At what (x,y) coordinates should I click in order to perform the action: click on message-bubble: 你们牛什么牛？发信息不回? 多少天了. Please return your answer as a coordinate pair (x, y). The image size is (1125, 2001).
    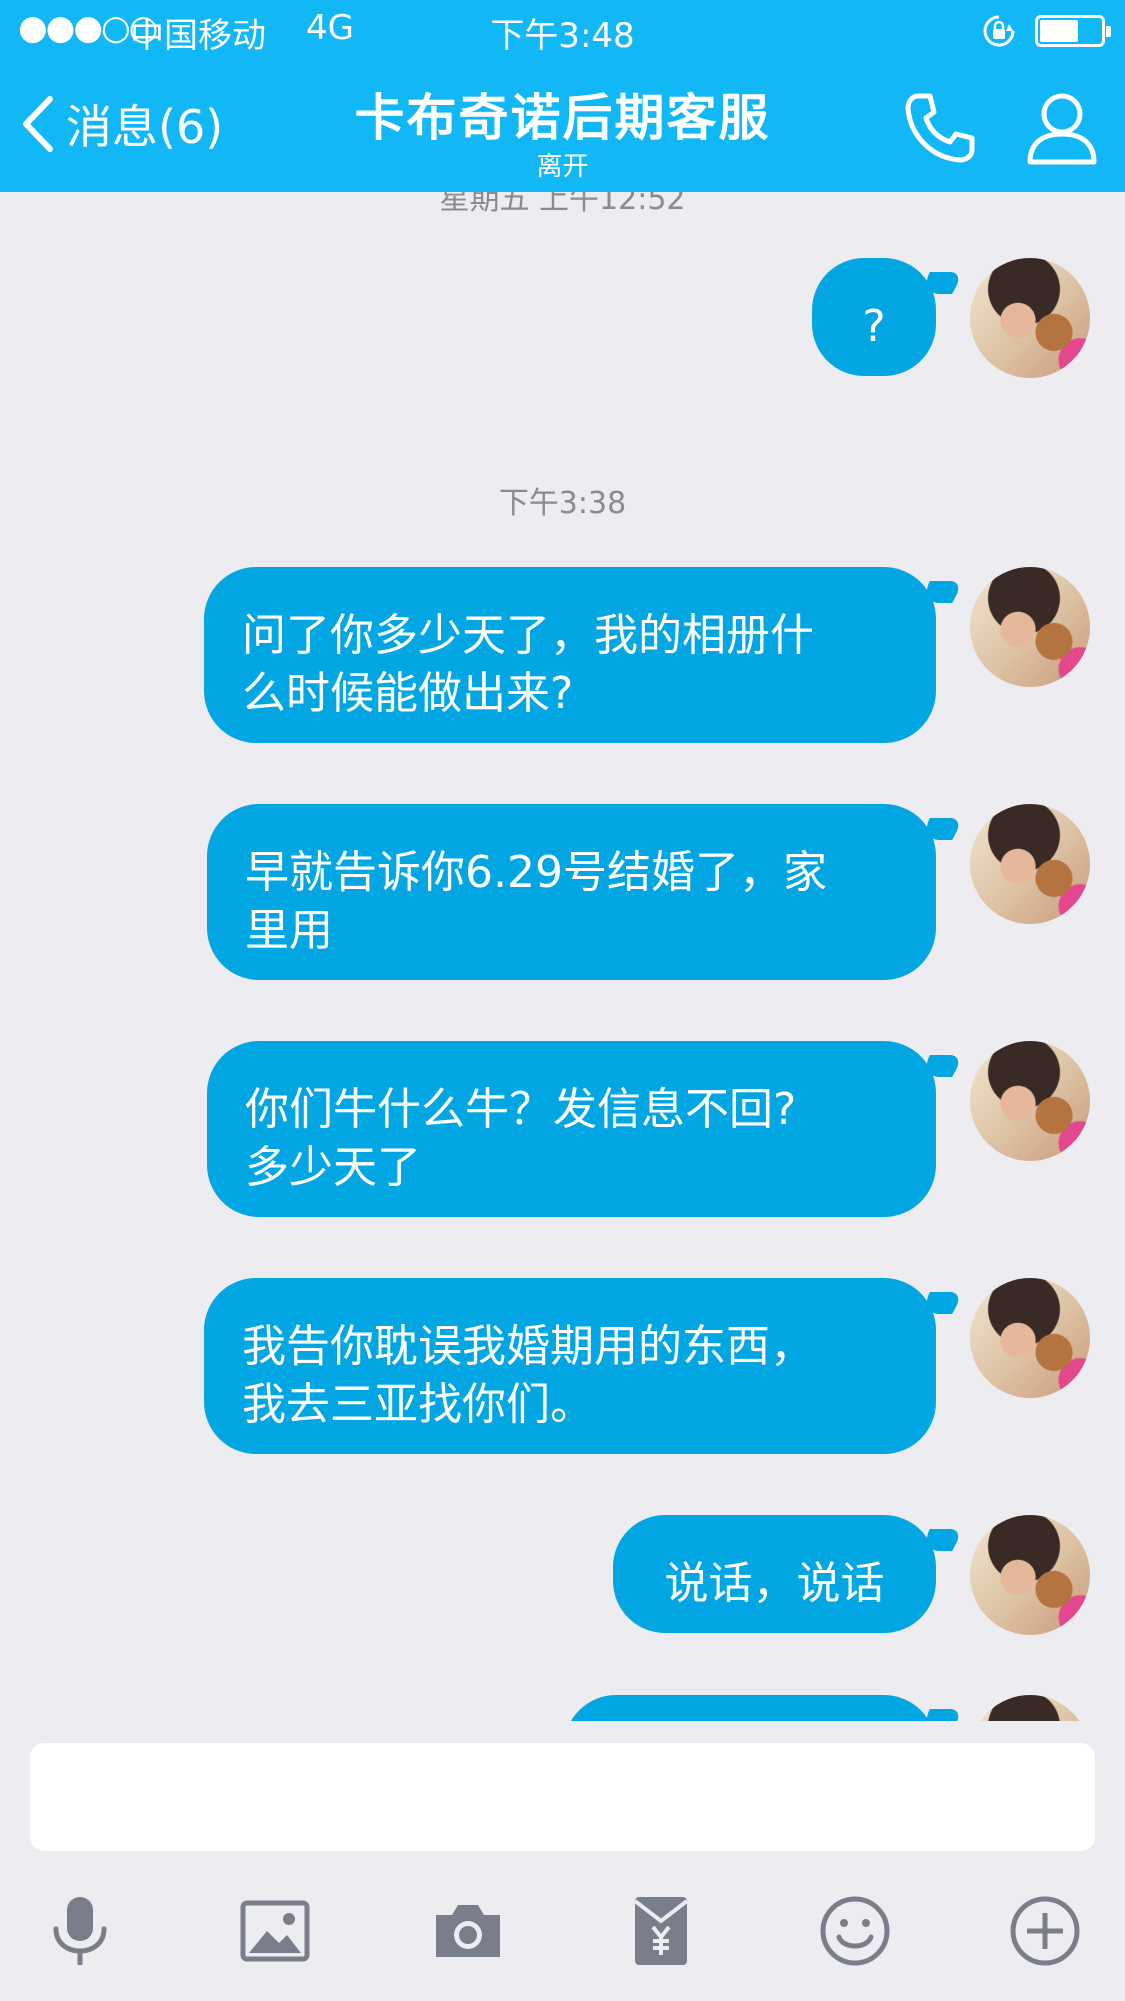
    Looking at the image, I should click on (571, 1129).